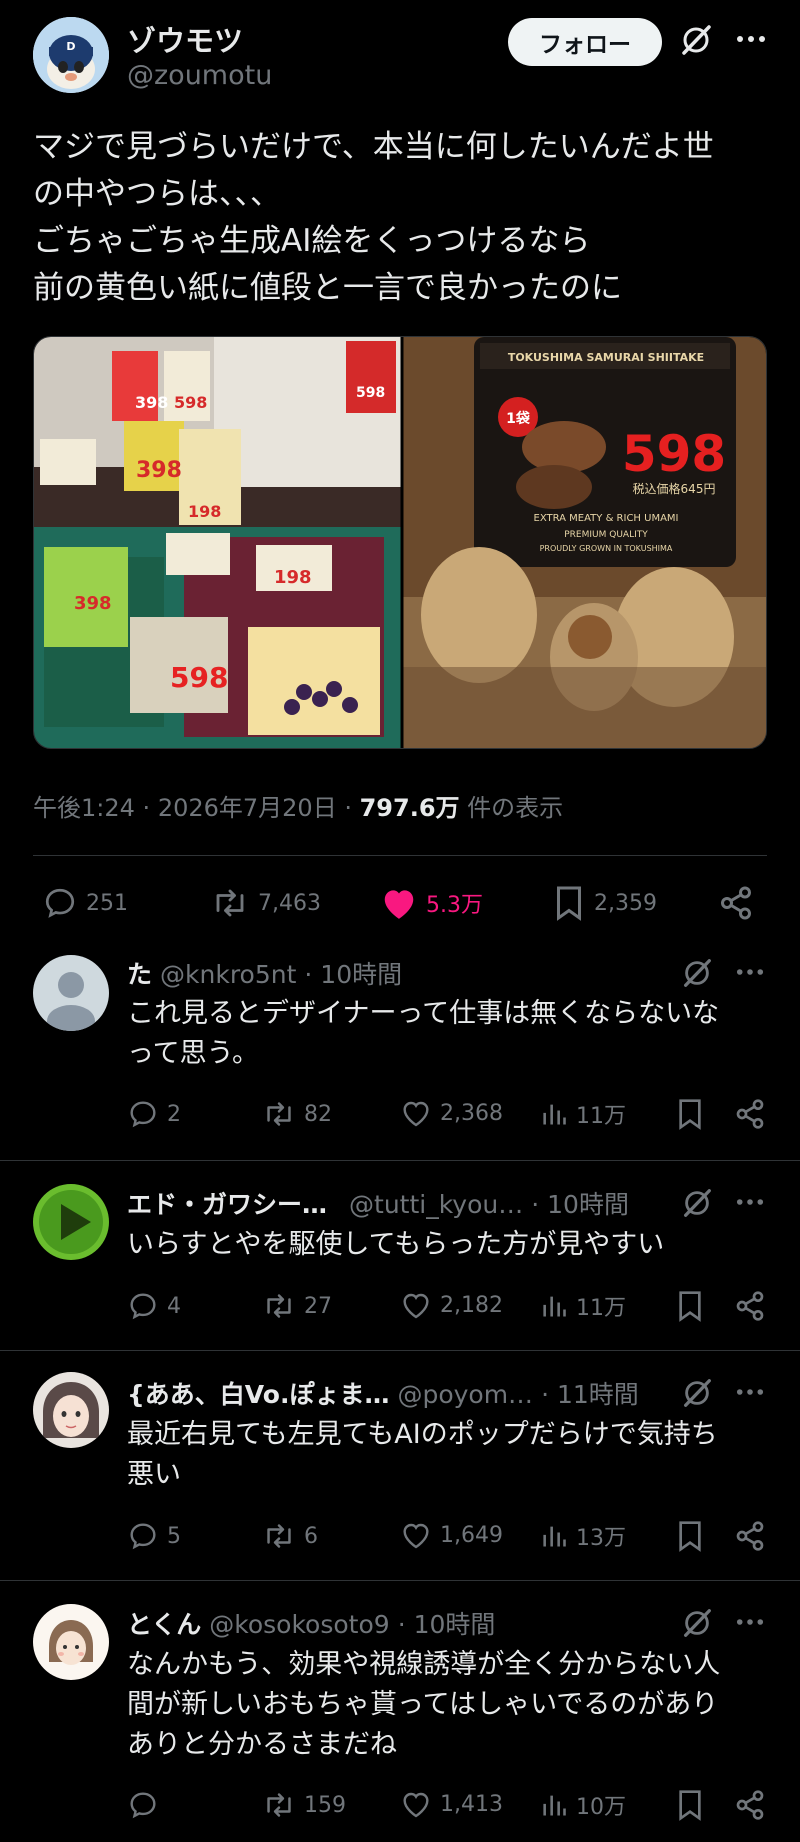  Describe the element at coordinates (217, 543) in the screenshot. I see `media-photo-produce: 398 598 398 198 398 198 598 598` at that location.